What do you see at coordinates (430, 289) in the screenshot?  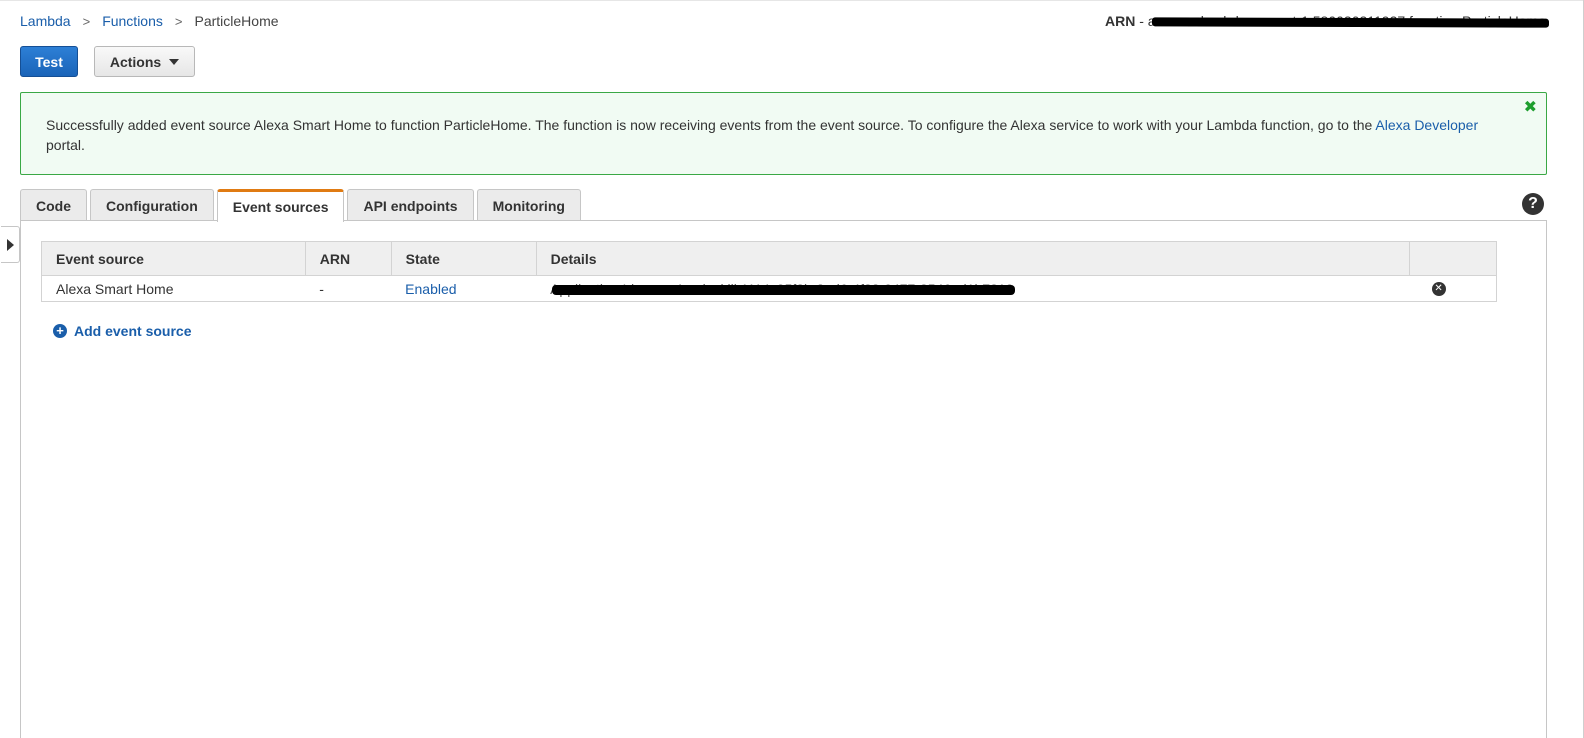 I see `state-enabled-link: Enabled` at bounding box center [430, 289].